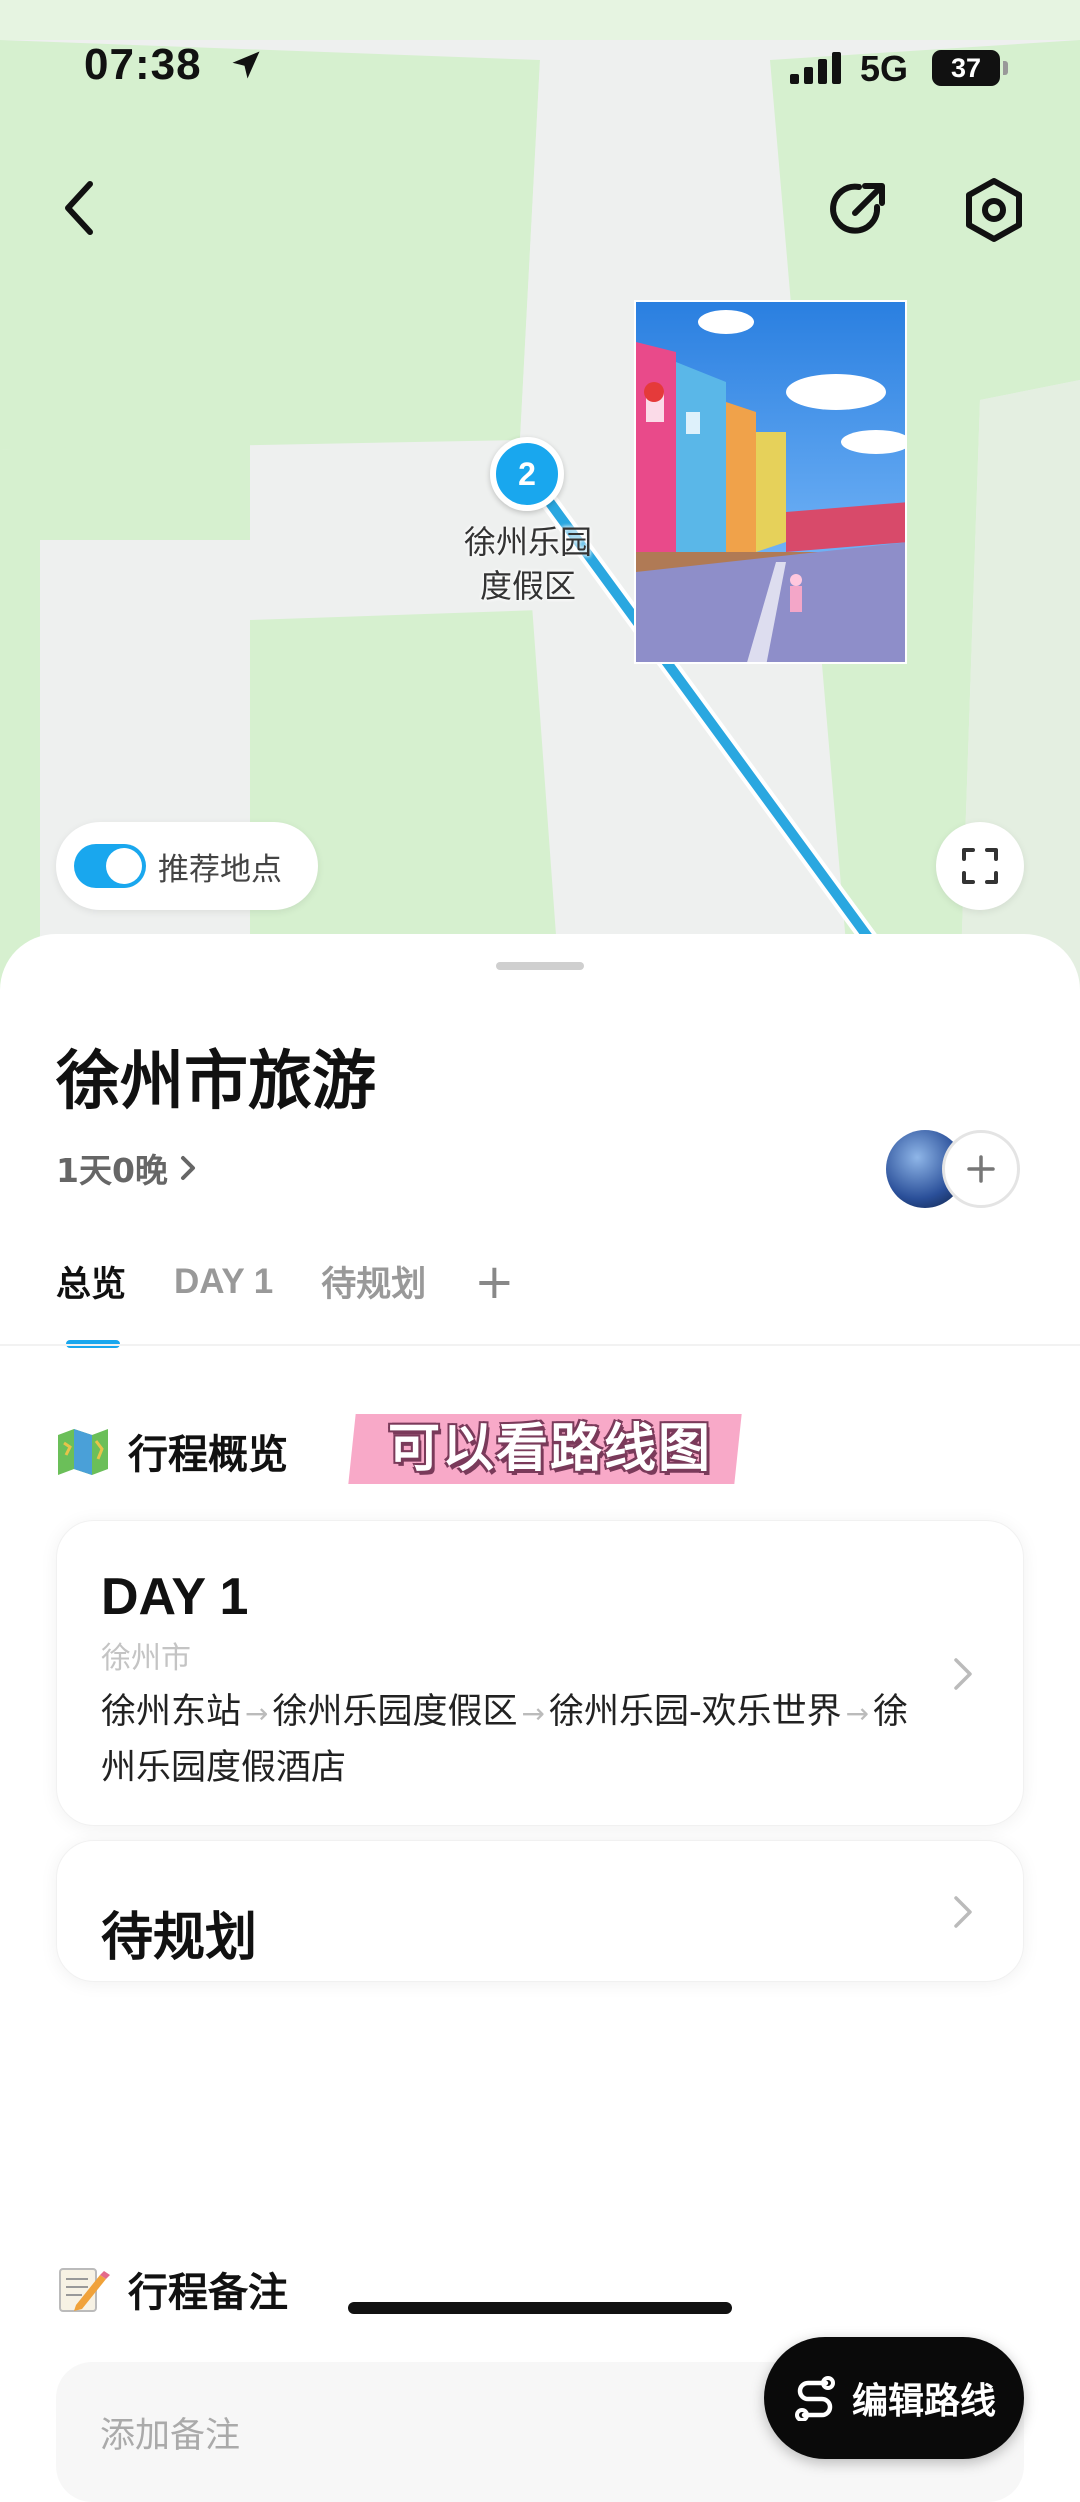  I want to click on battery-indicator: 37, so click(966, 68).